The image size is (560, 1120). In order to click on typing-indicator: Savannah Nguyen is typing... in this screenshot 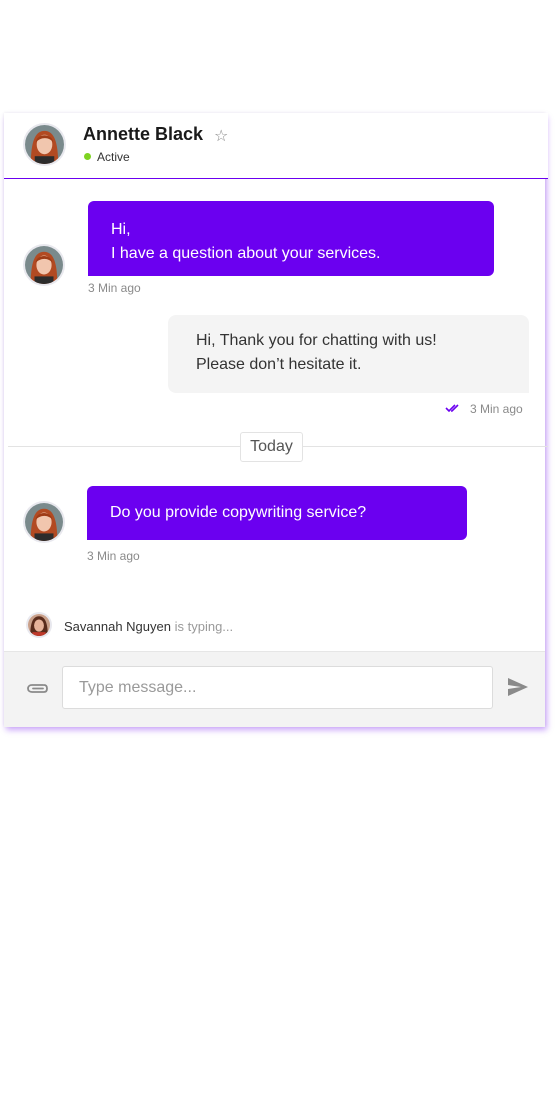, I will do `click(148, 626)`.